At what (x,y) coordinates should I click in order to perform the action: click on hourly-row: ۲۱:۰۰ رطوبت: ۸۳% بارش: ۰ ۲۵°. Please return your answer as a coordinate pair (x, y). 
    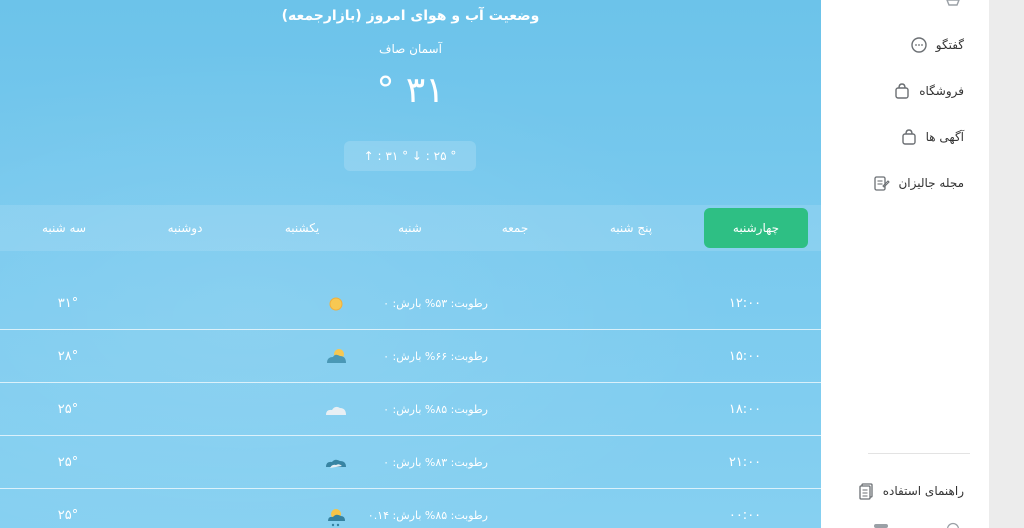
    Looking at the image, I should click on (410, 462).